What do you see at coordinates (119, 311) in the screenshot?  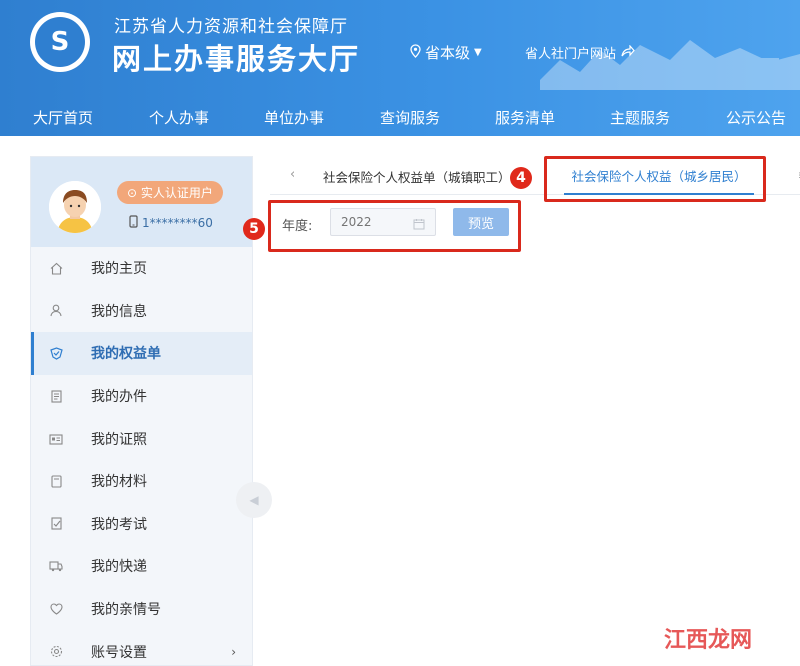 I see `sidebar-item-label: 我的信息` at bounding box center [119, 311].